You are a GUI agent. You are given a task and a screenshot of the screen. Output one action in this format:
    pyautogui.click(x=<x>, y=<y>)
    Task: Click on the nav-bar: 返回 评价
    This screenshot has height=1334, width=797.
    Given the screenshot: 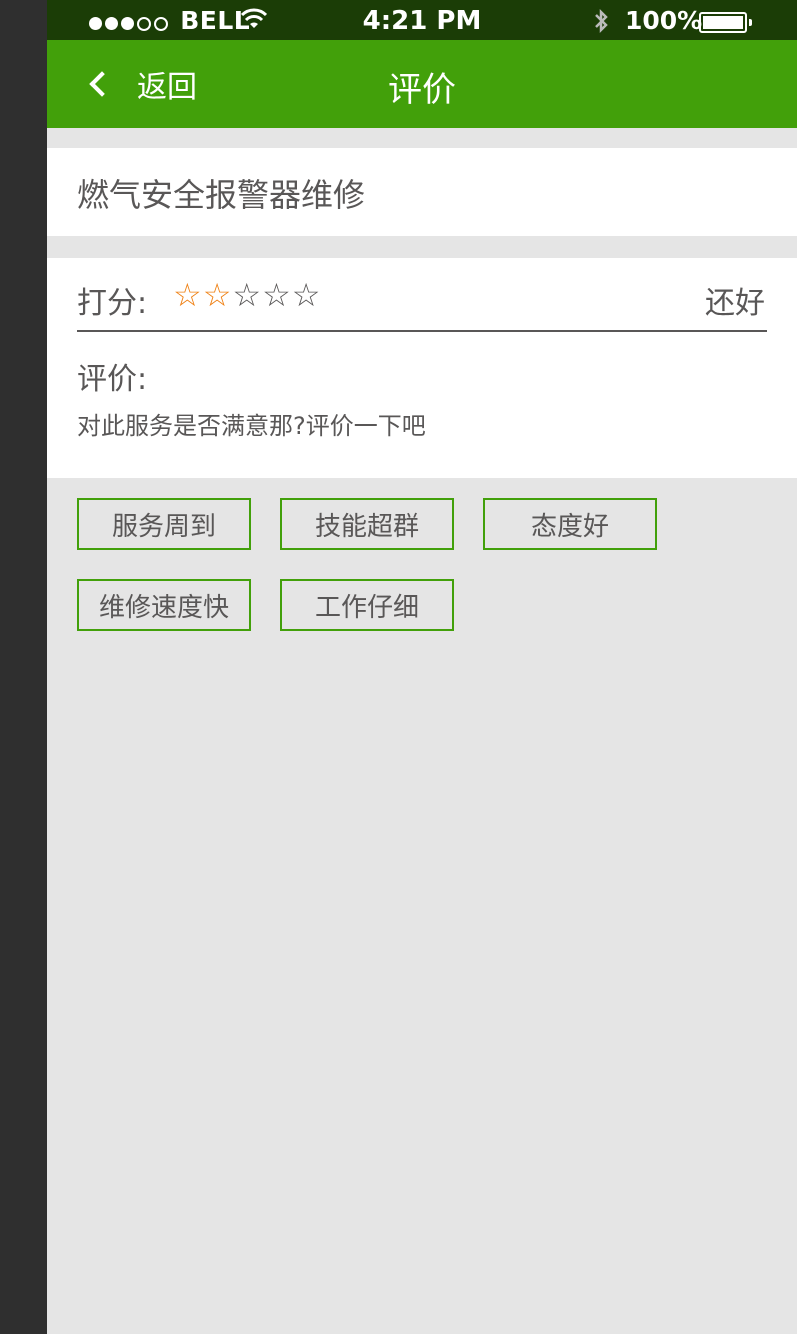 What is the action you would take?
    pyautogui.click(x=422, y=84)
    